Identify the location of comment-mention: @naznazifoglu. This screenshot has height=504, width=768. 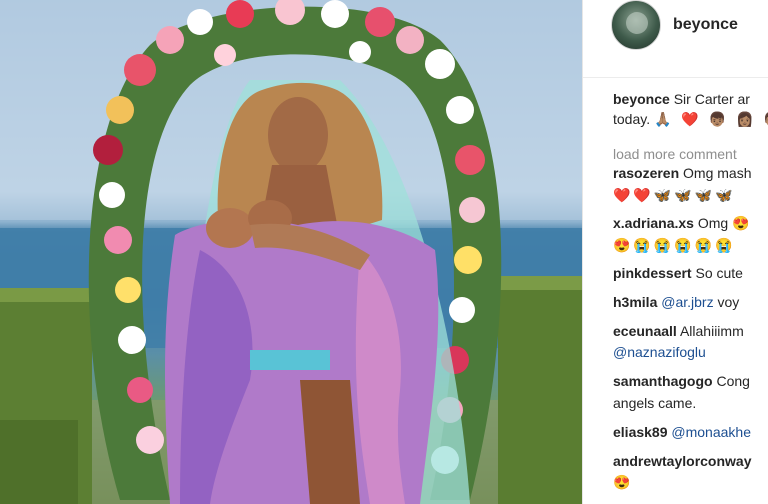
(659, 352).